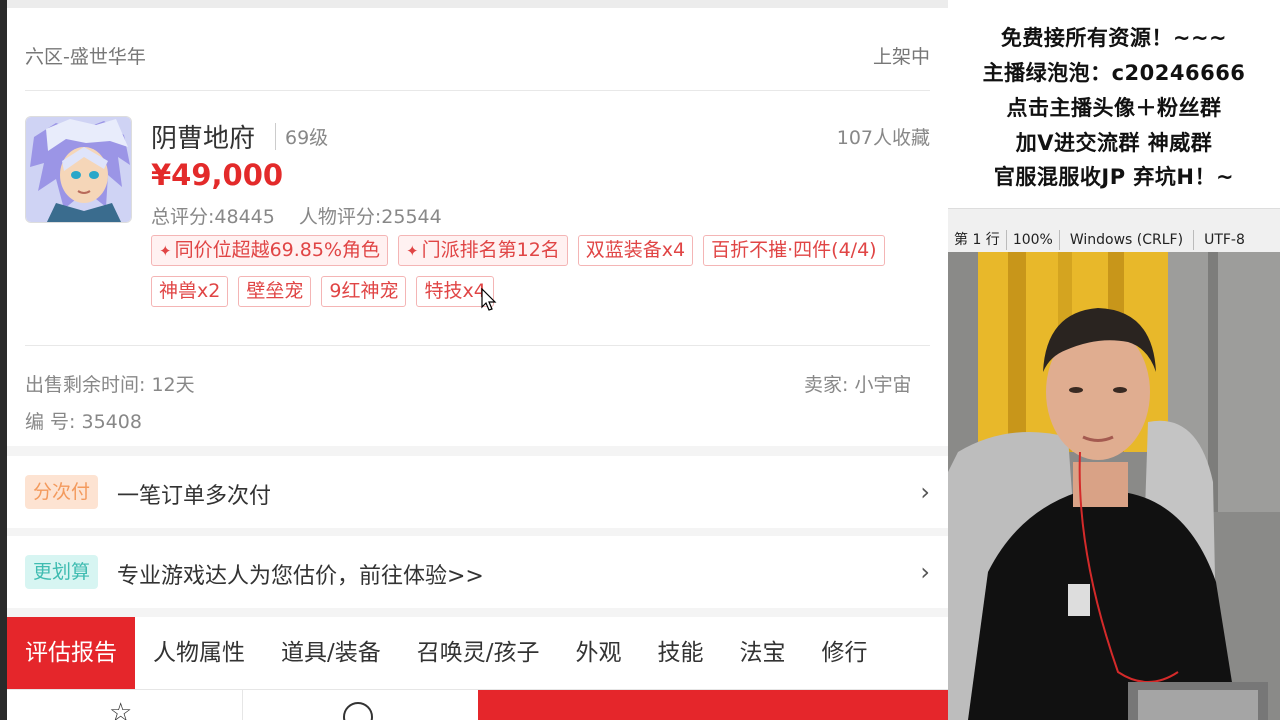 The width and height of the screenshot is (1280, 720). I want to click on tag-label: 同价位超越69.85%角色, so click(277, 250).